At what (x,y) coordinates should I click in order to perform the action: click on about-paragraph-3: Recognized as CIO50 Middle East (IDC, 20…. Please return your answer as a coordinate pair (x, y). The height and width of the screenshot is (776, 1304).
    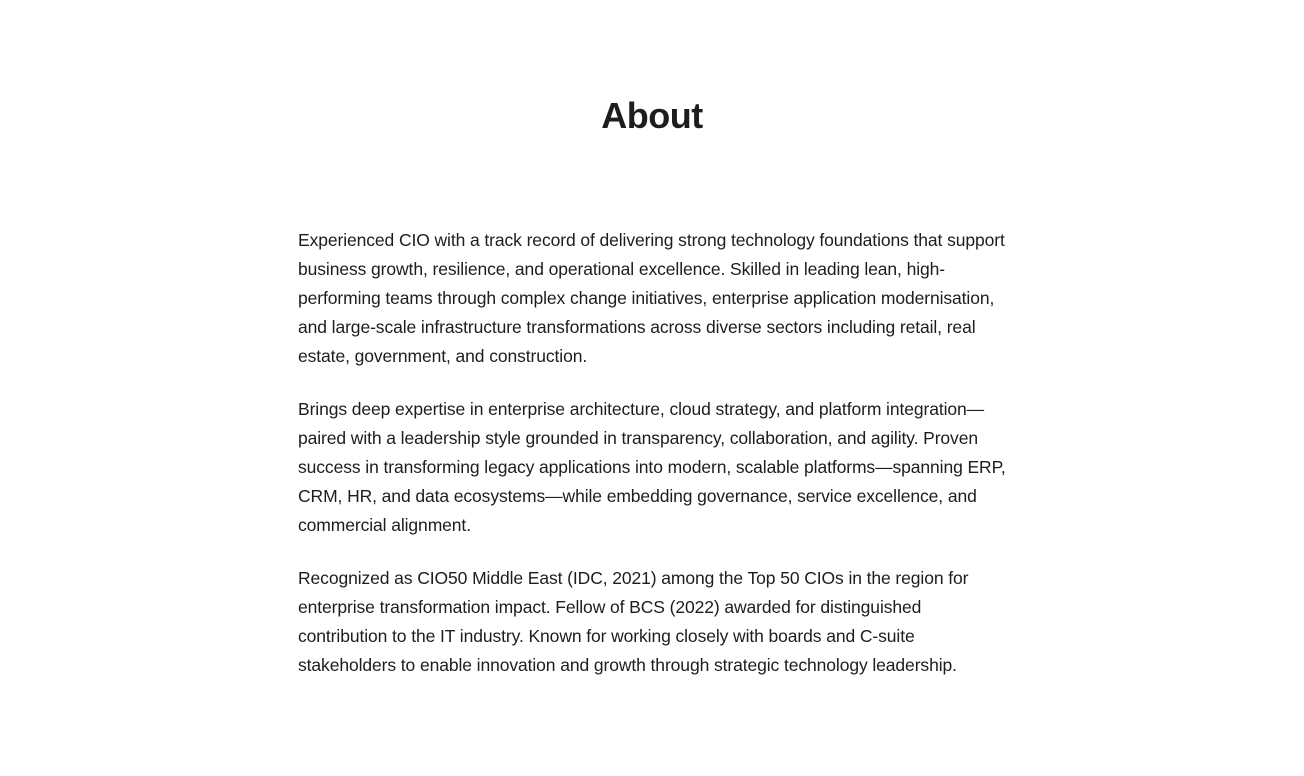
    Looking at the image, I should click on (633, 621).